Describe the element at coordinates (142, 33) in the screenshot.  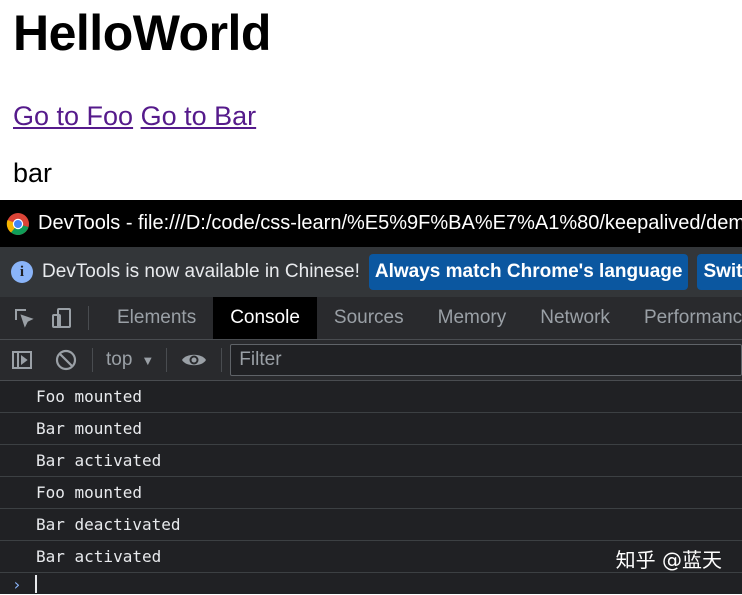
I see `page-heading: HelloWorld` at that location.